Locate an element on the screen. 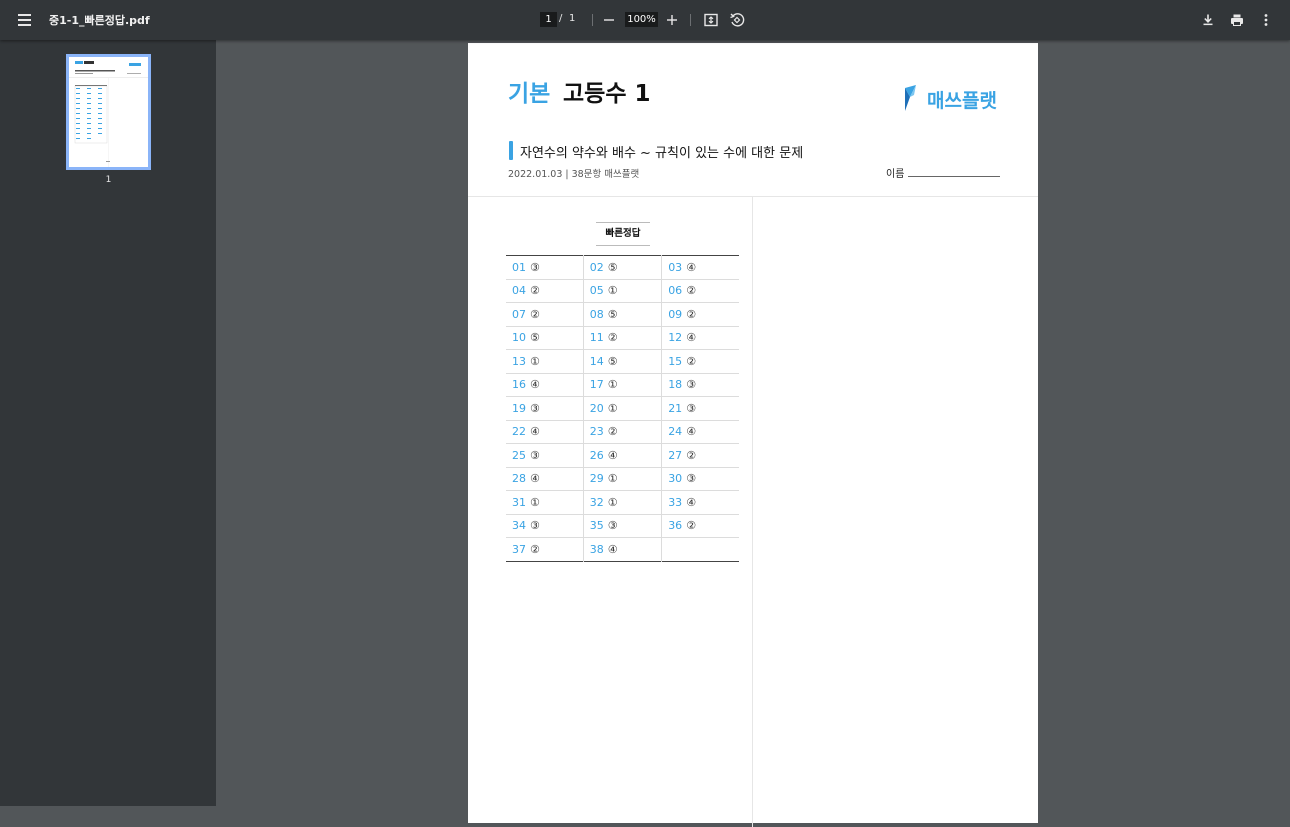  zoom-in-button is located at coordinates (672, 20).